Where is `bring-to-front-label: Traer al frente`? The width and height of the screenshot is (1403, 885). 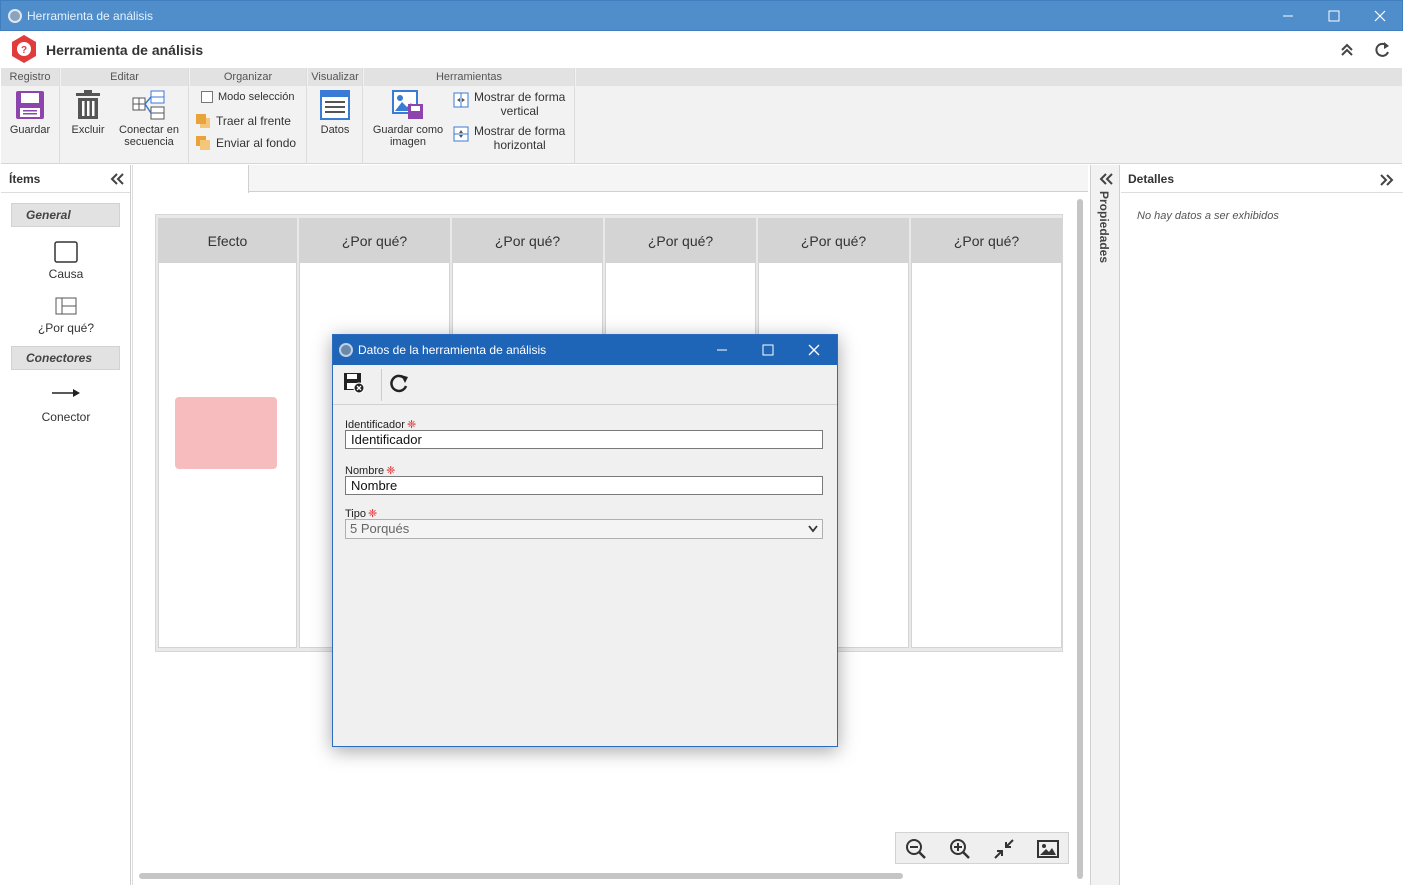
bring-to-front-label: Traer al frente is located at coordinates (253, 121).